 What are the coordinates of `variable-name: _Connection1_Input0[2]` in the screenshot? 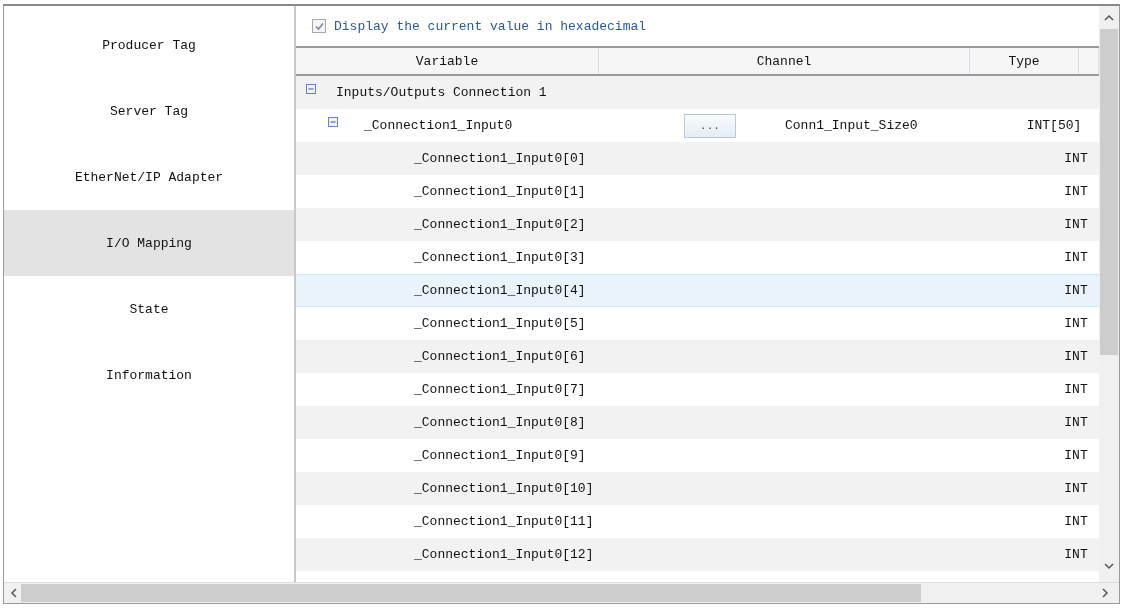 It's located at (500, 224).